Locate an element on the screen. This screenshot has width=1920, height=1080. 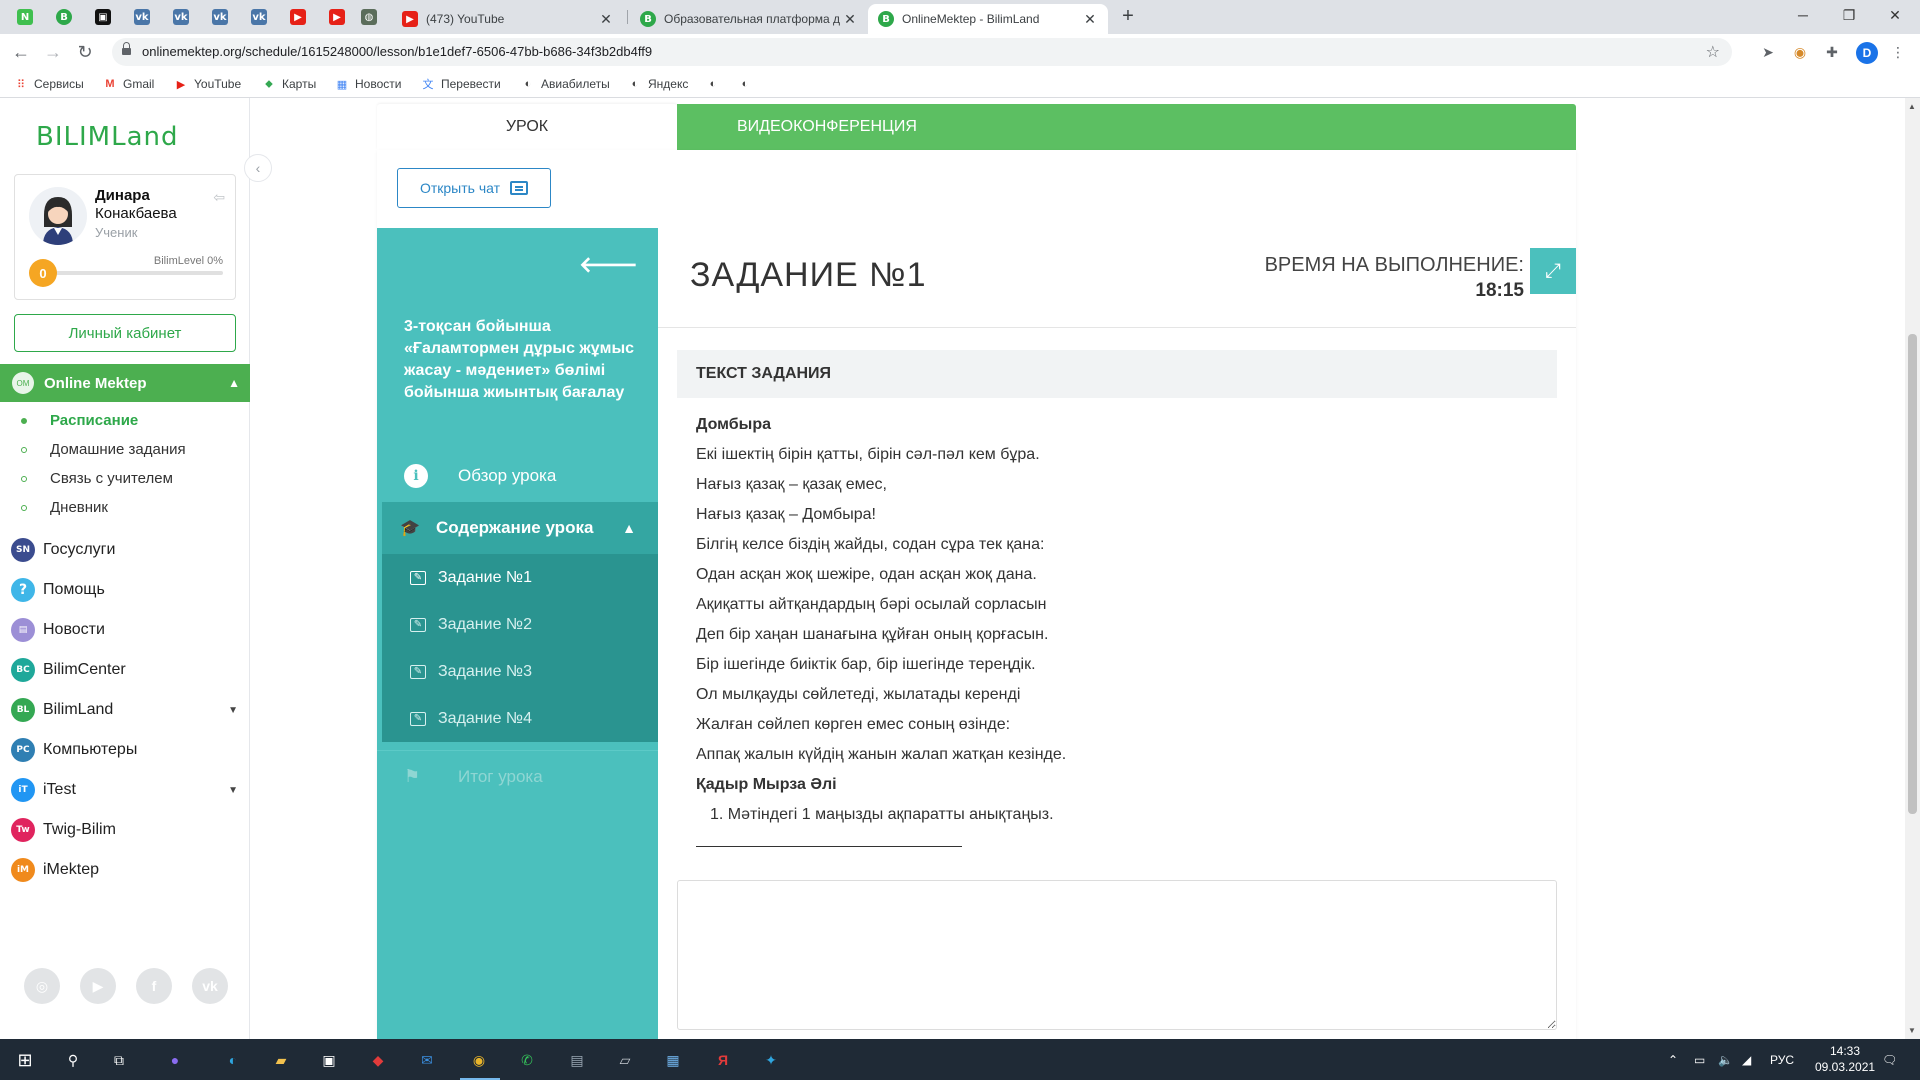
collapse-sidebar-button: ‹ is located at coordinates (258, 168).